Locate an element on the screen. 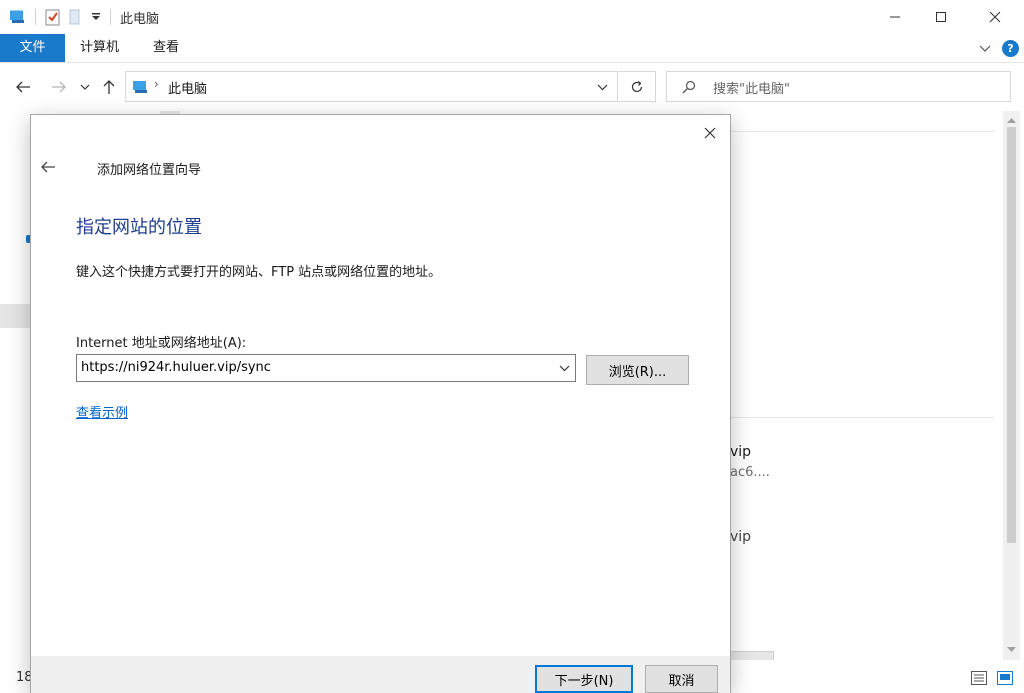  instructions-text: 键入这个快捷方式要打开的网站、FTP 站点或网络位置的地址。 is located at coordinates (259, 272).